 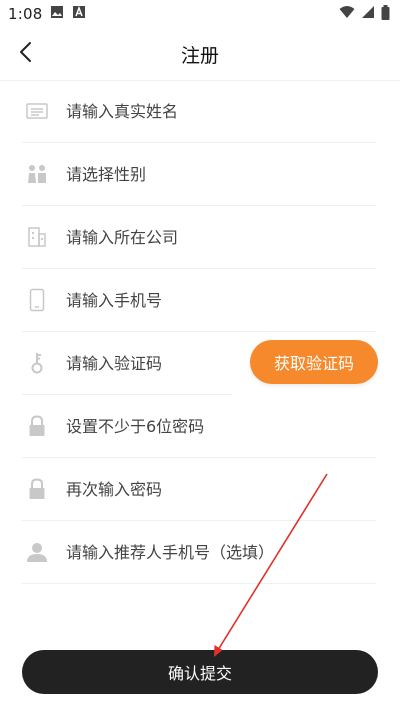 What do you see at coordinates (220, 237) in the screenshot?
I see `company-input` at bounding box center [220, 237].